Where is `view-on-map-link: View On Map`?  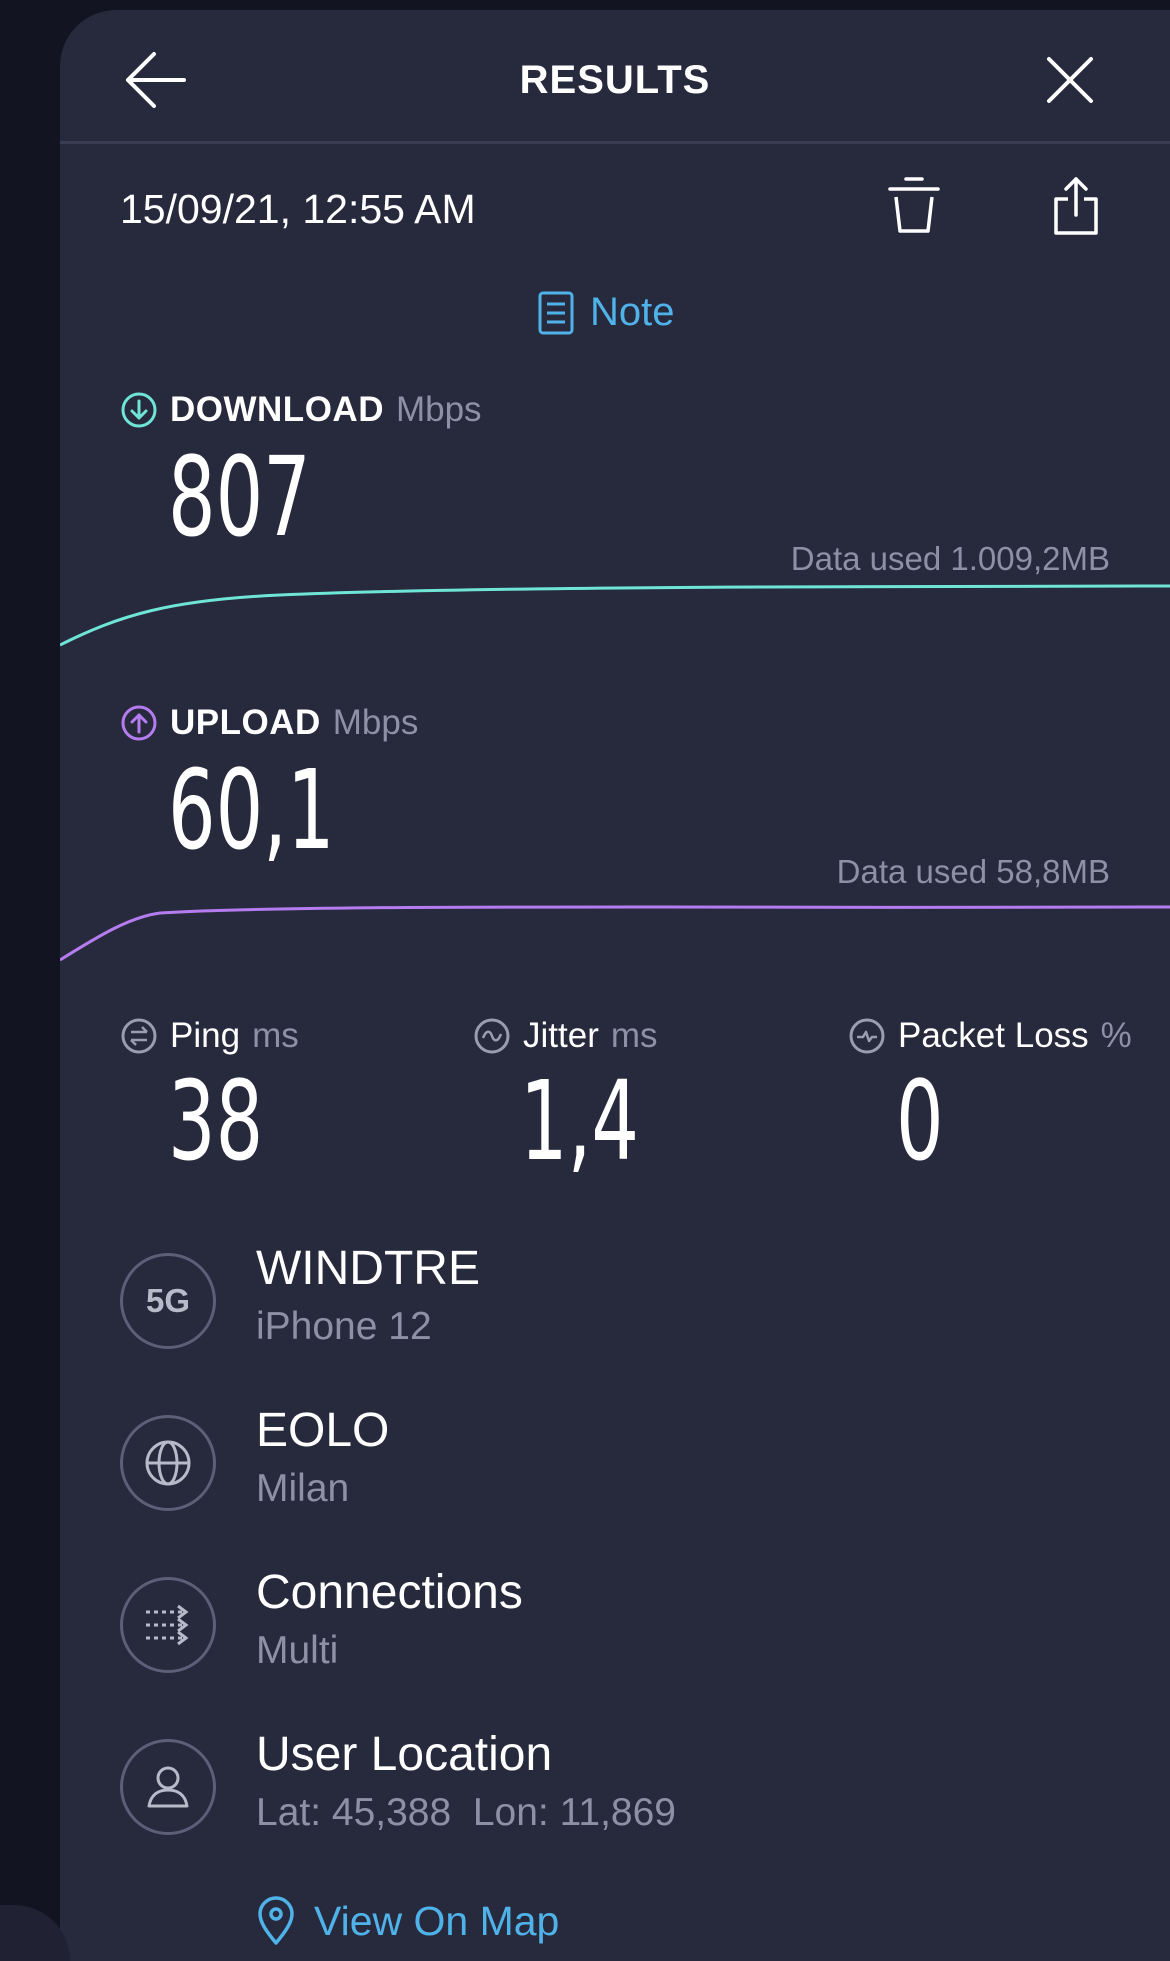
view-on-map-link: View On Map is located at coordinates (407, 1921).